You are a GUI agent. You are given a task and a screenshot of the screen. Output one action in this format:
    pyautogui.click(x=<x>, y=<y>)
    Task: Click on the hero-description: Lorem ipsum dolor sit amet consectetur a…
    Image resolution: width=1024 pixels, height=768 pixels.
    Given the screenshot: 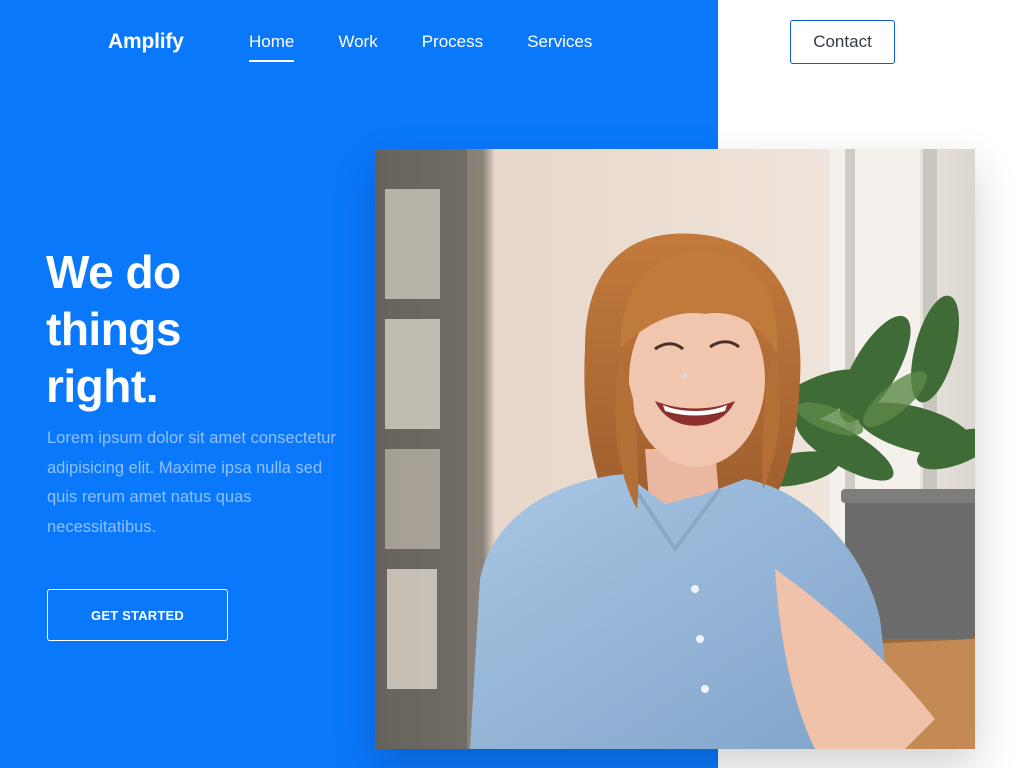 What is the action you would take?
    pyautogui.click(x=191, y=482)
    